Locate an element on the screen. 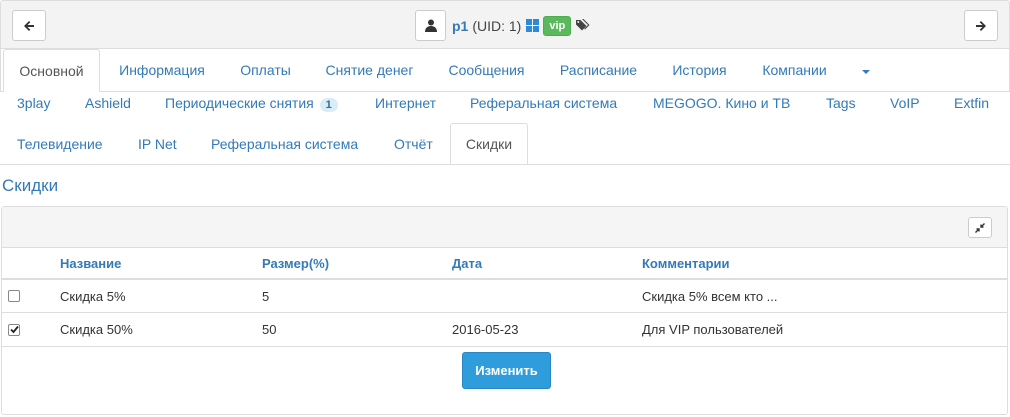 This screenshot has width=1010, height=417. user-header-bar: p1 (UID: 1) vip is located at coordinates (505, 24).